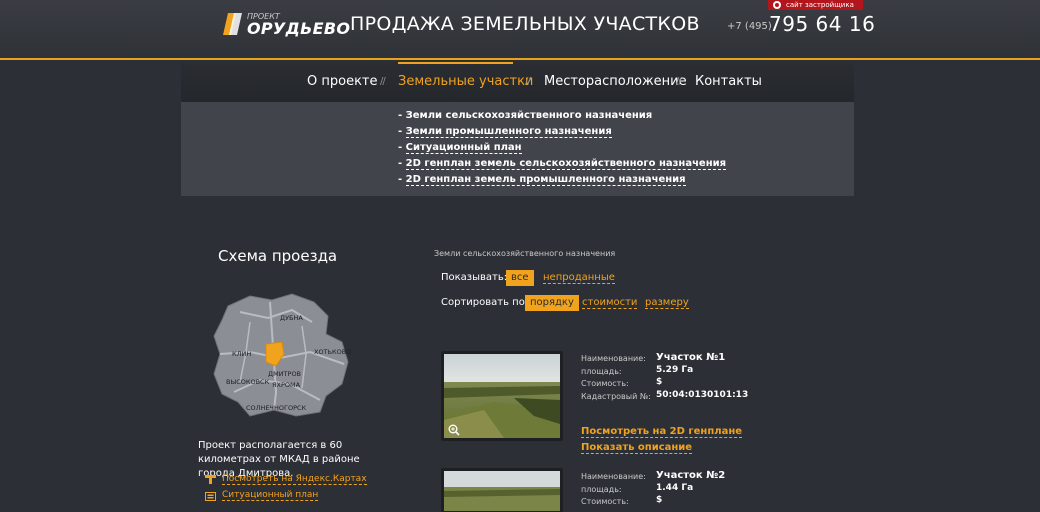 The image size is (1040, 512). What do you see at coordinates (691, 475) in the screenshot?
I see `listing-name: Участок №2` at bounding box center [691, 475].